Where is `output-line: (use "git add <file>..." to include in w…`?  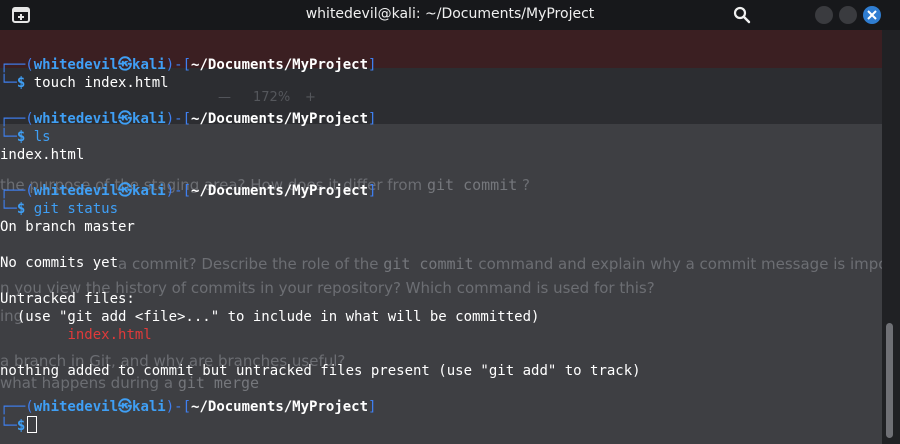 output-line: (use "git add <file>..." to include in w… is located at coordinates (270, 317).